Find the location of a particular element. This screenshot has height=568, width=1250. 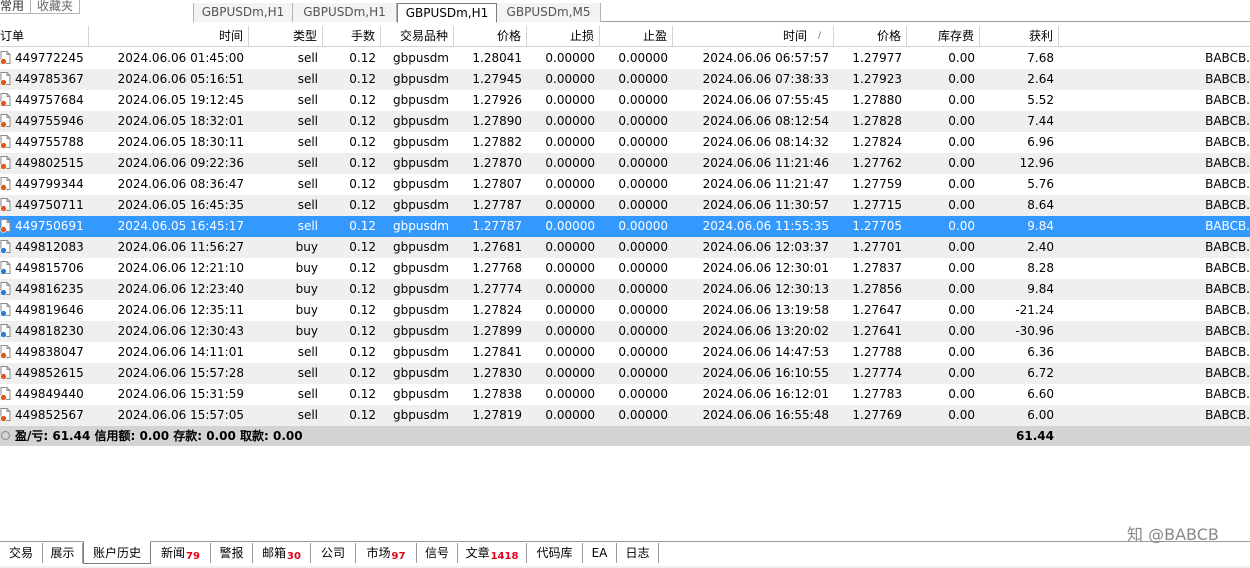

tab-label: 信号 is located at coordinates (436, 553).